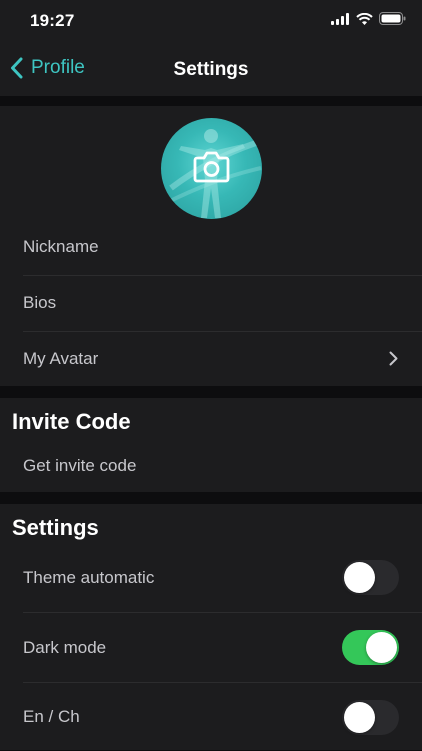  I want to click on settings-section-title: Settings, so click(55, 527).